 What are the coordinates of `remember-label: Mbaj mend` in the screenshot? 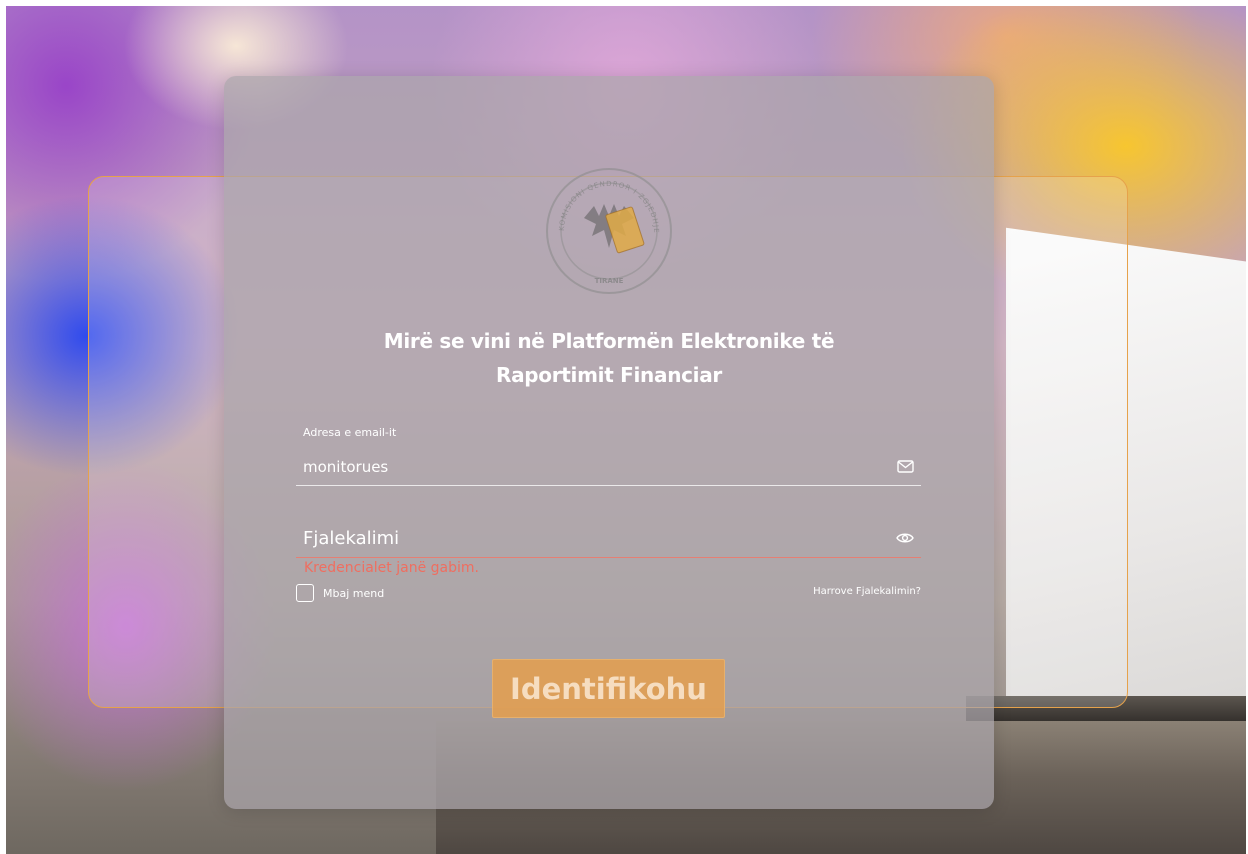 It's located at (354, 593).